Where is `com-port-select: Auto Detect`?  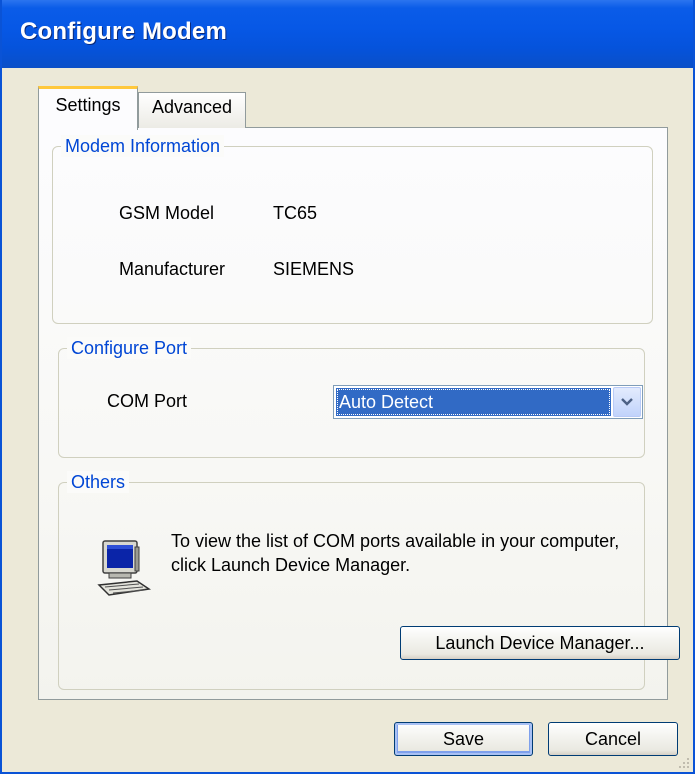
com-port-select: Auto Detect is located at coordinates (488, 402).